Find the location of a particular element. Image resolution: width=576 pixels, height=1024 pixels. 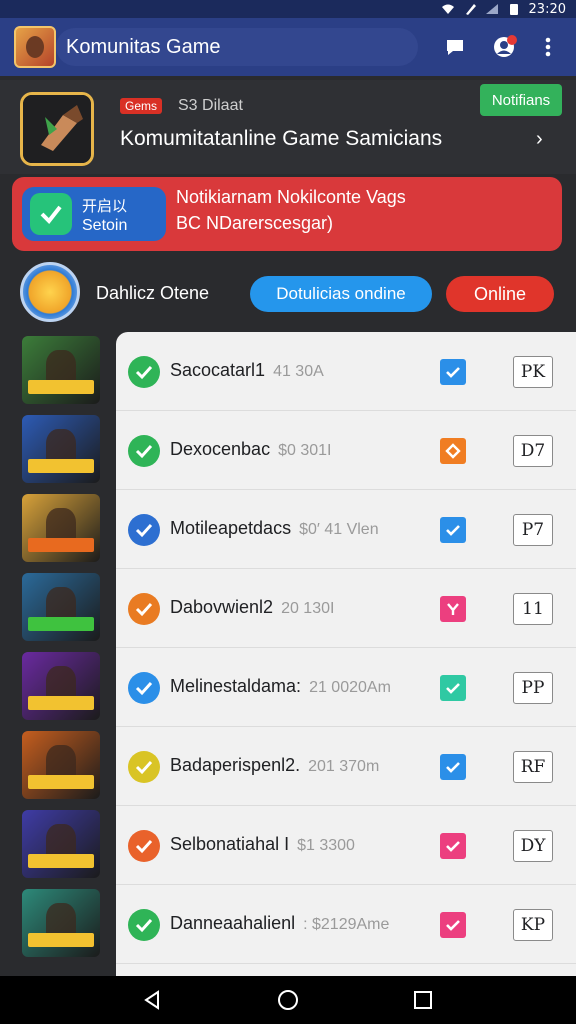

list-item: Motileapetdacs $0′ 41 Vlen P7 is located at coordinates (346, 529).